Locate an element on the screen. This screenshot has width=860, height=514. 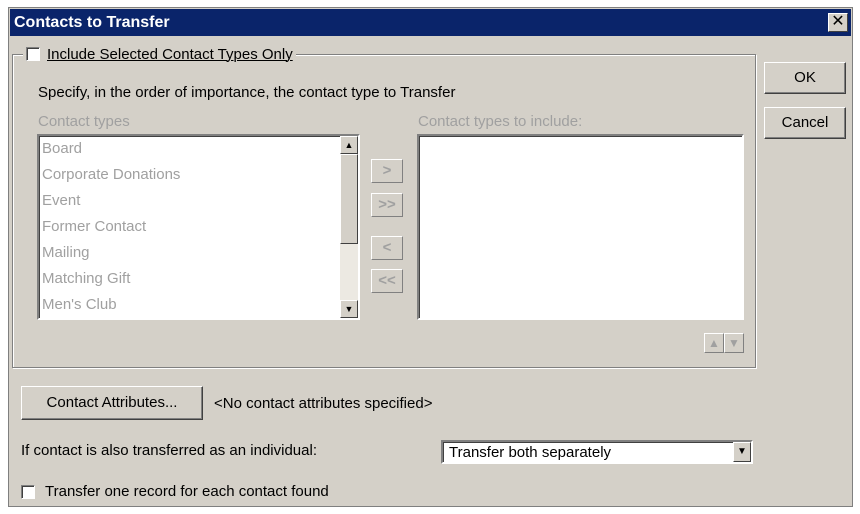
move-up-button: ▲ is located at coordinates (714, 343).